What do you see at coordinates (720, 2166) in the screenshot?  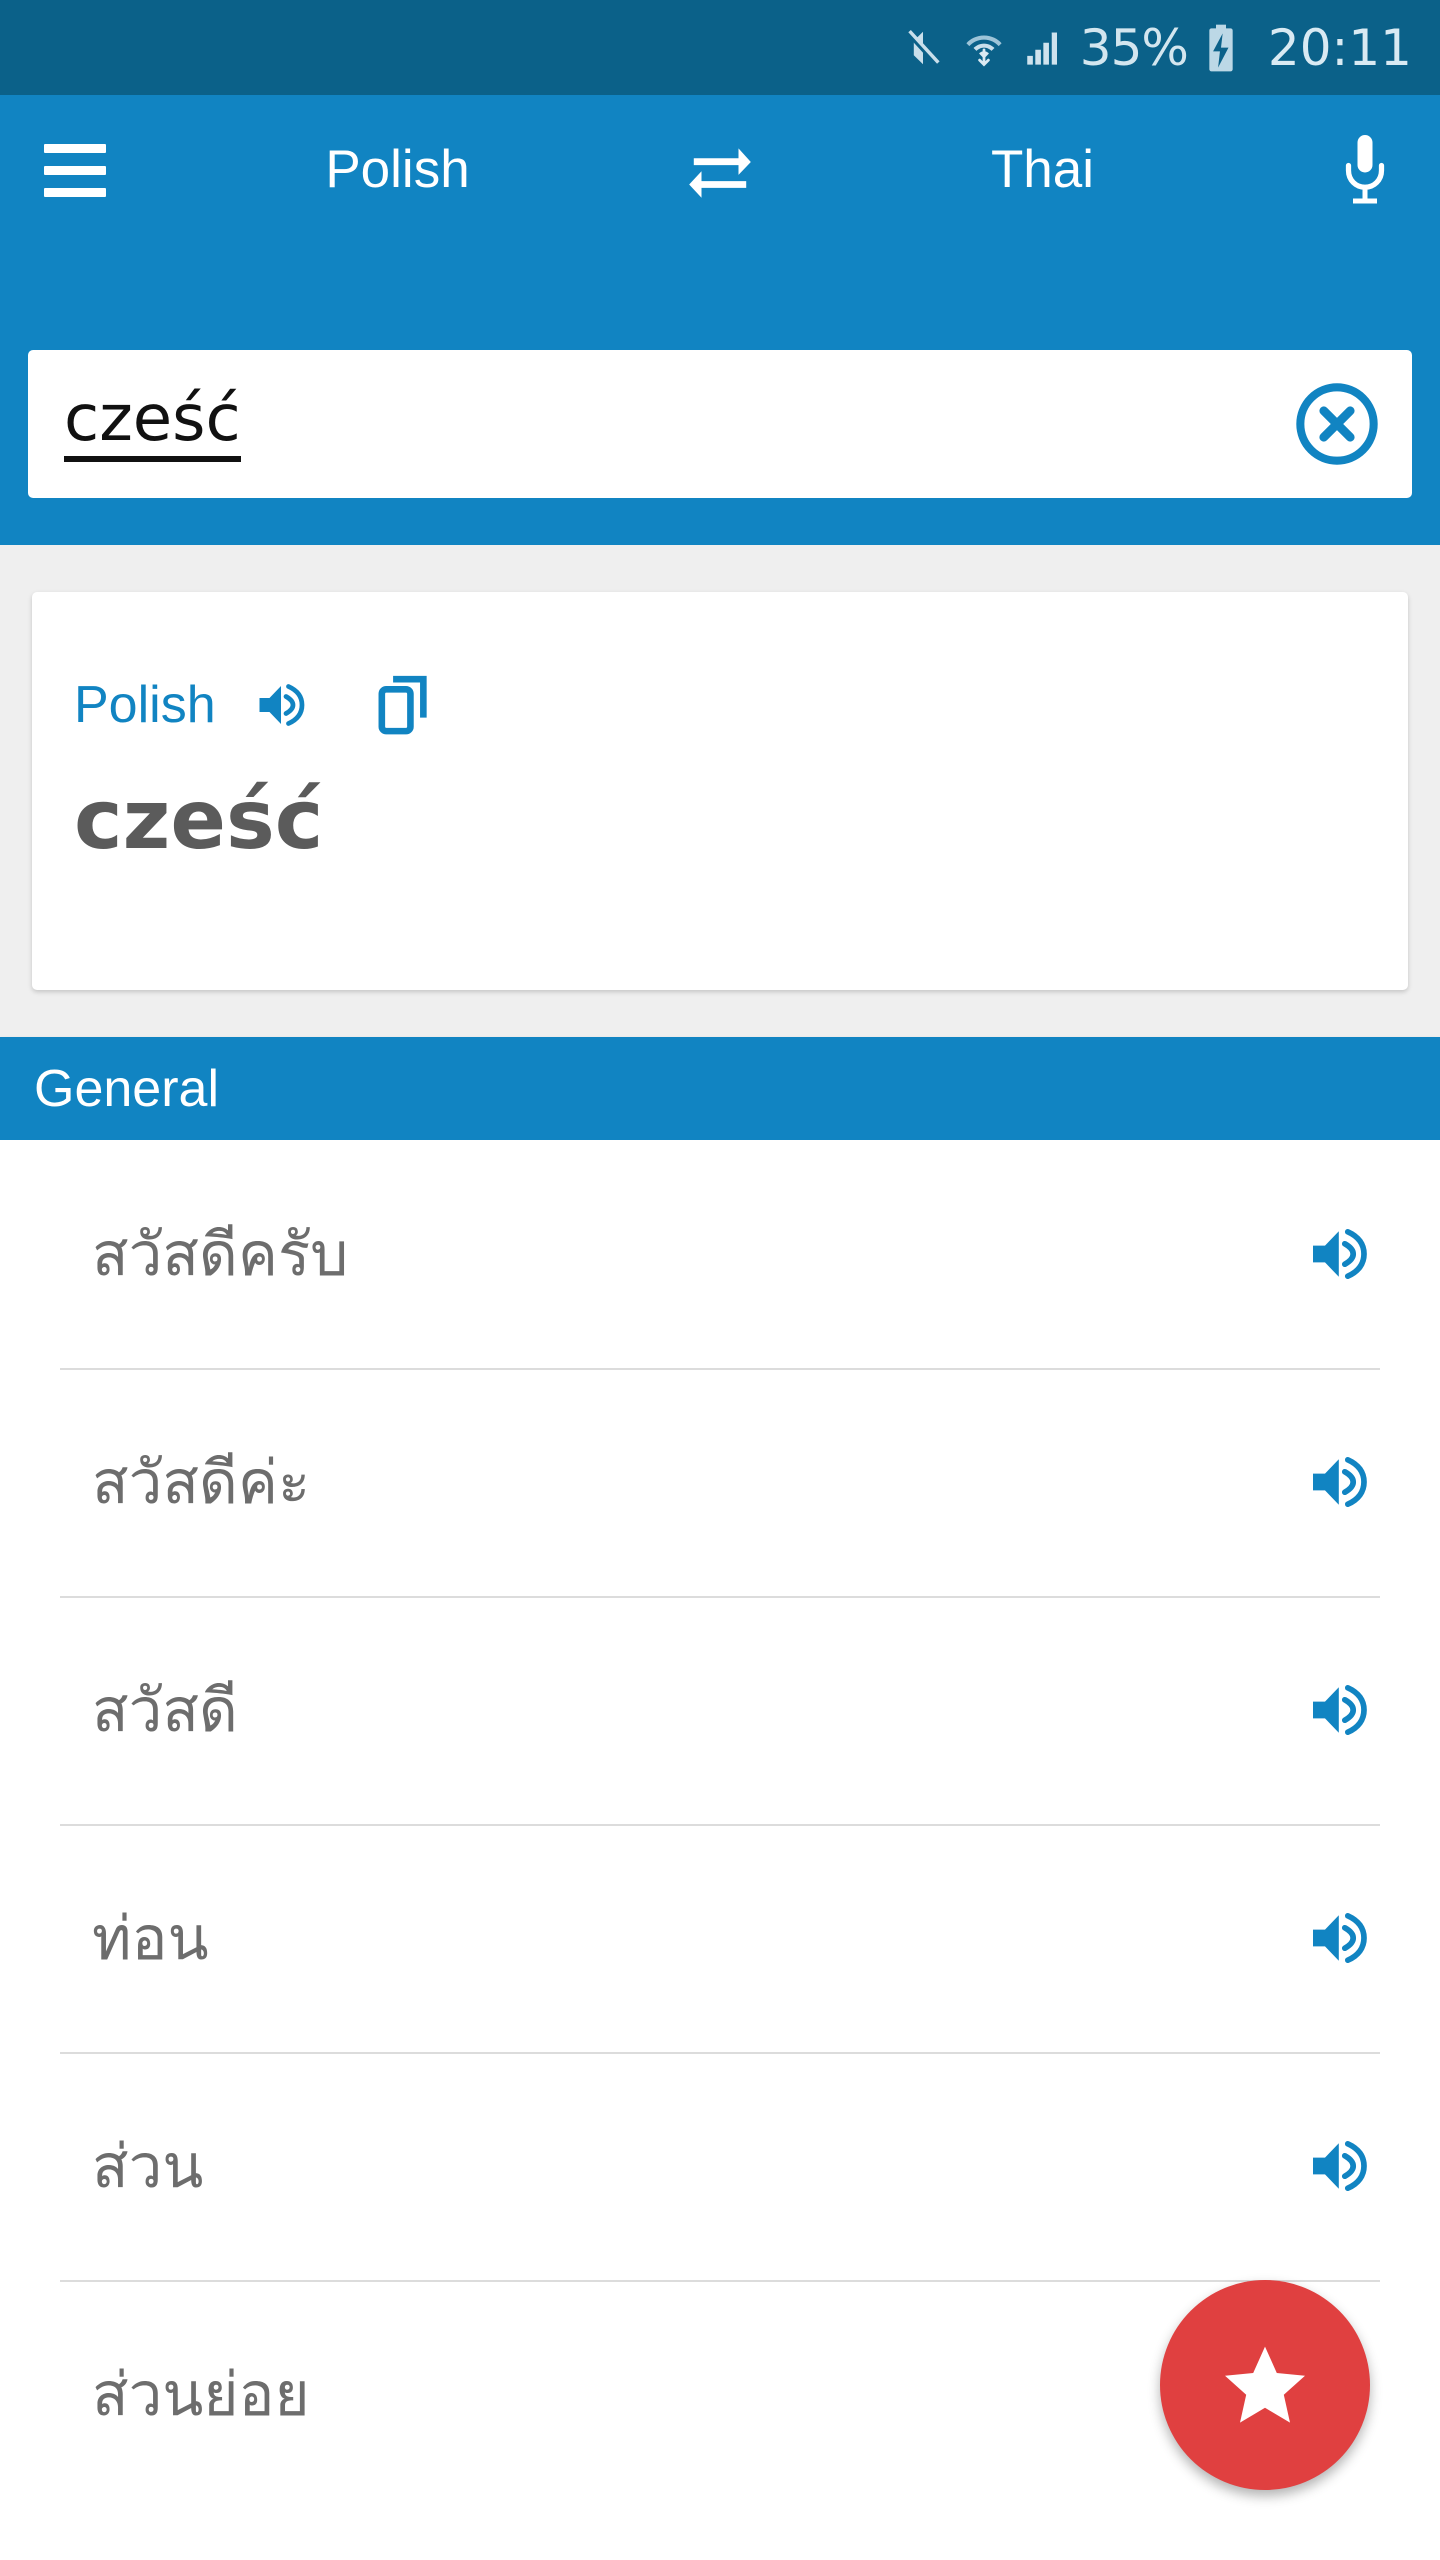 I see `table-row: ส่วน` at bounding box center [720, 2166].